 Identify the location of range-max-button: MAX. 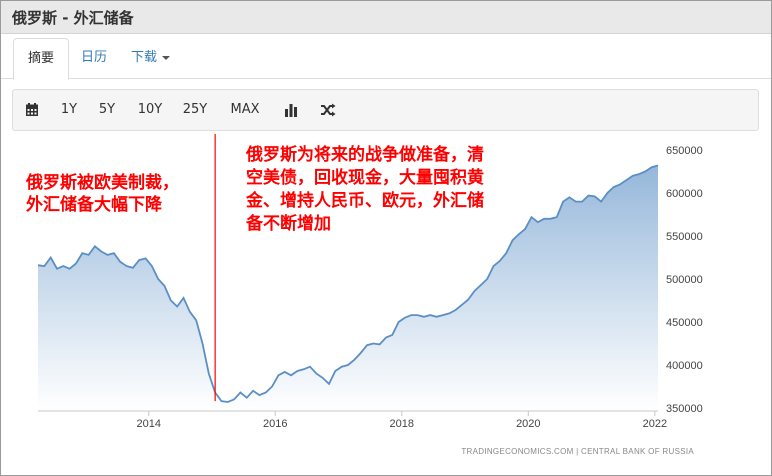
(245, 110).